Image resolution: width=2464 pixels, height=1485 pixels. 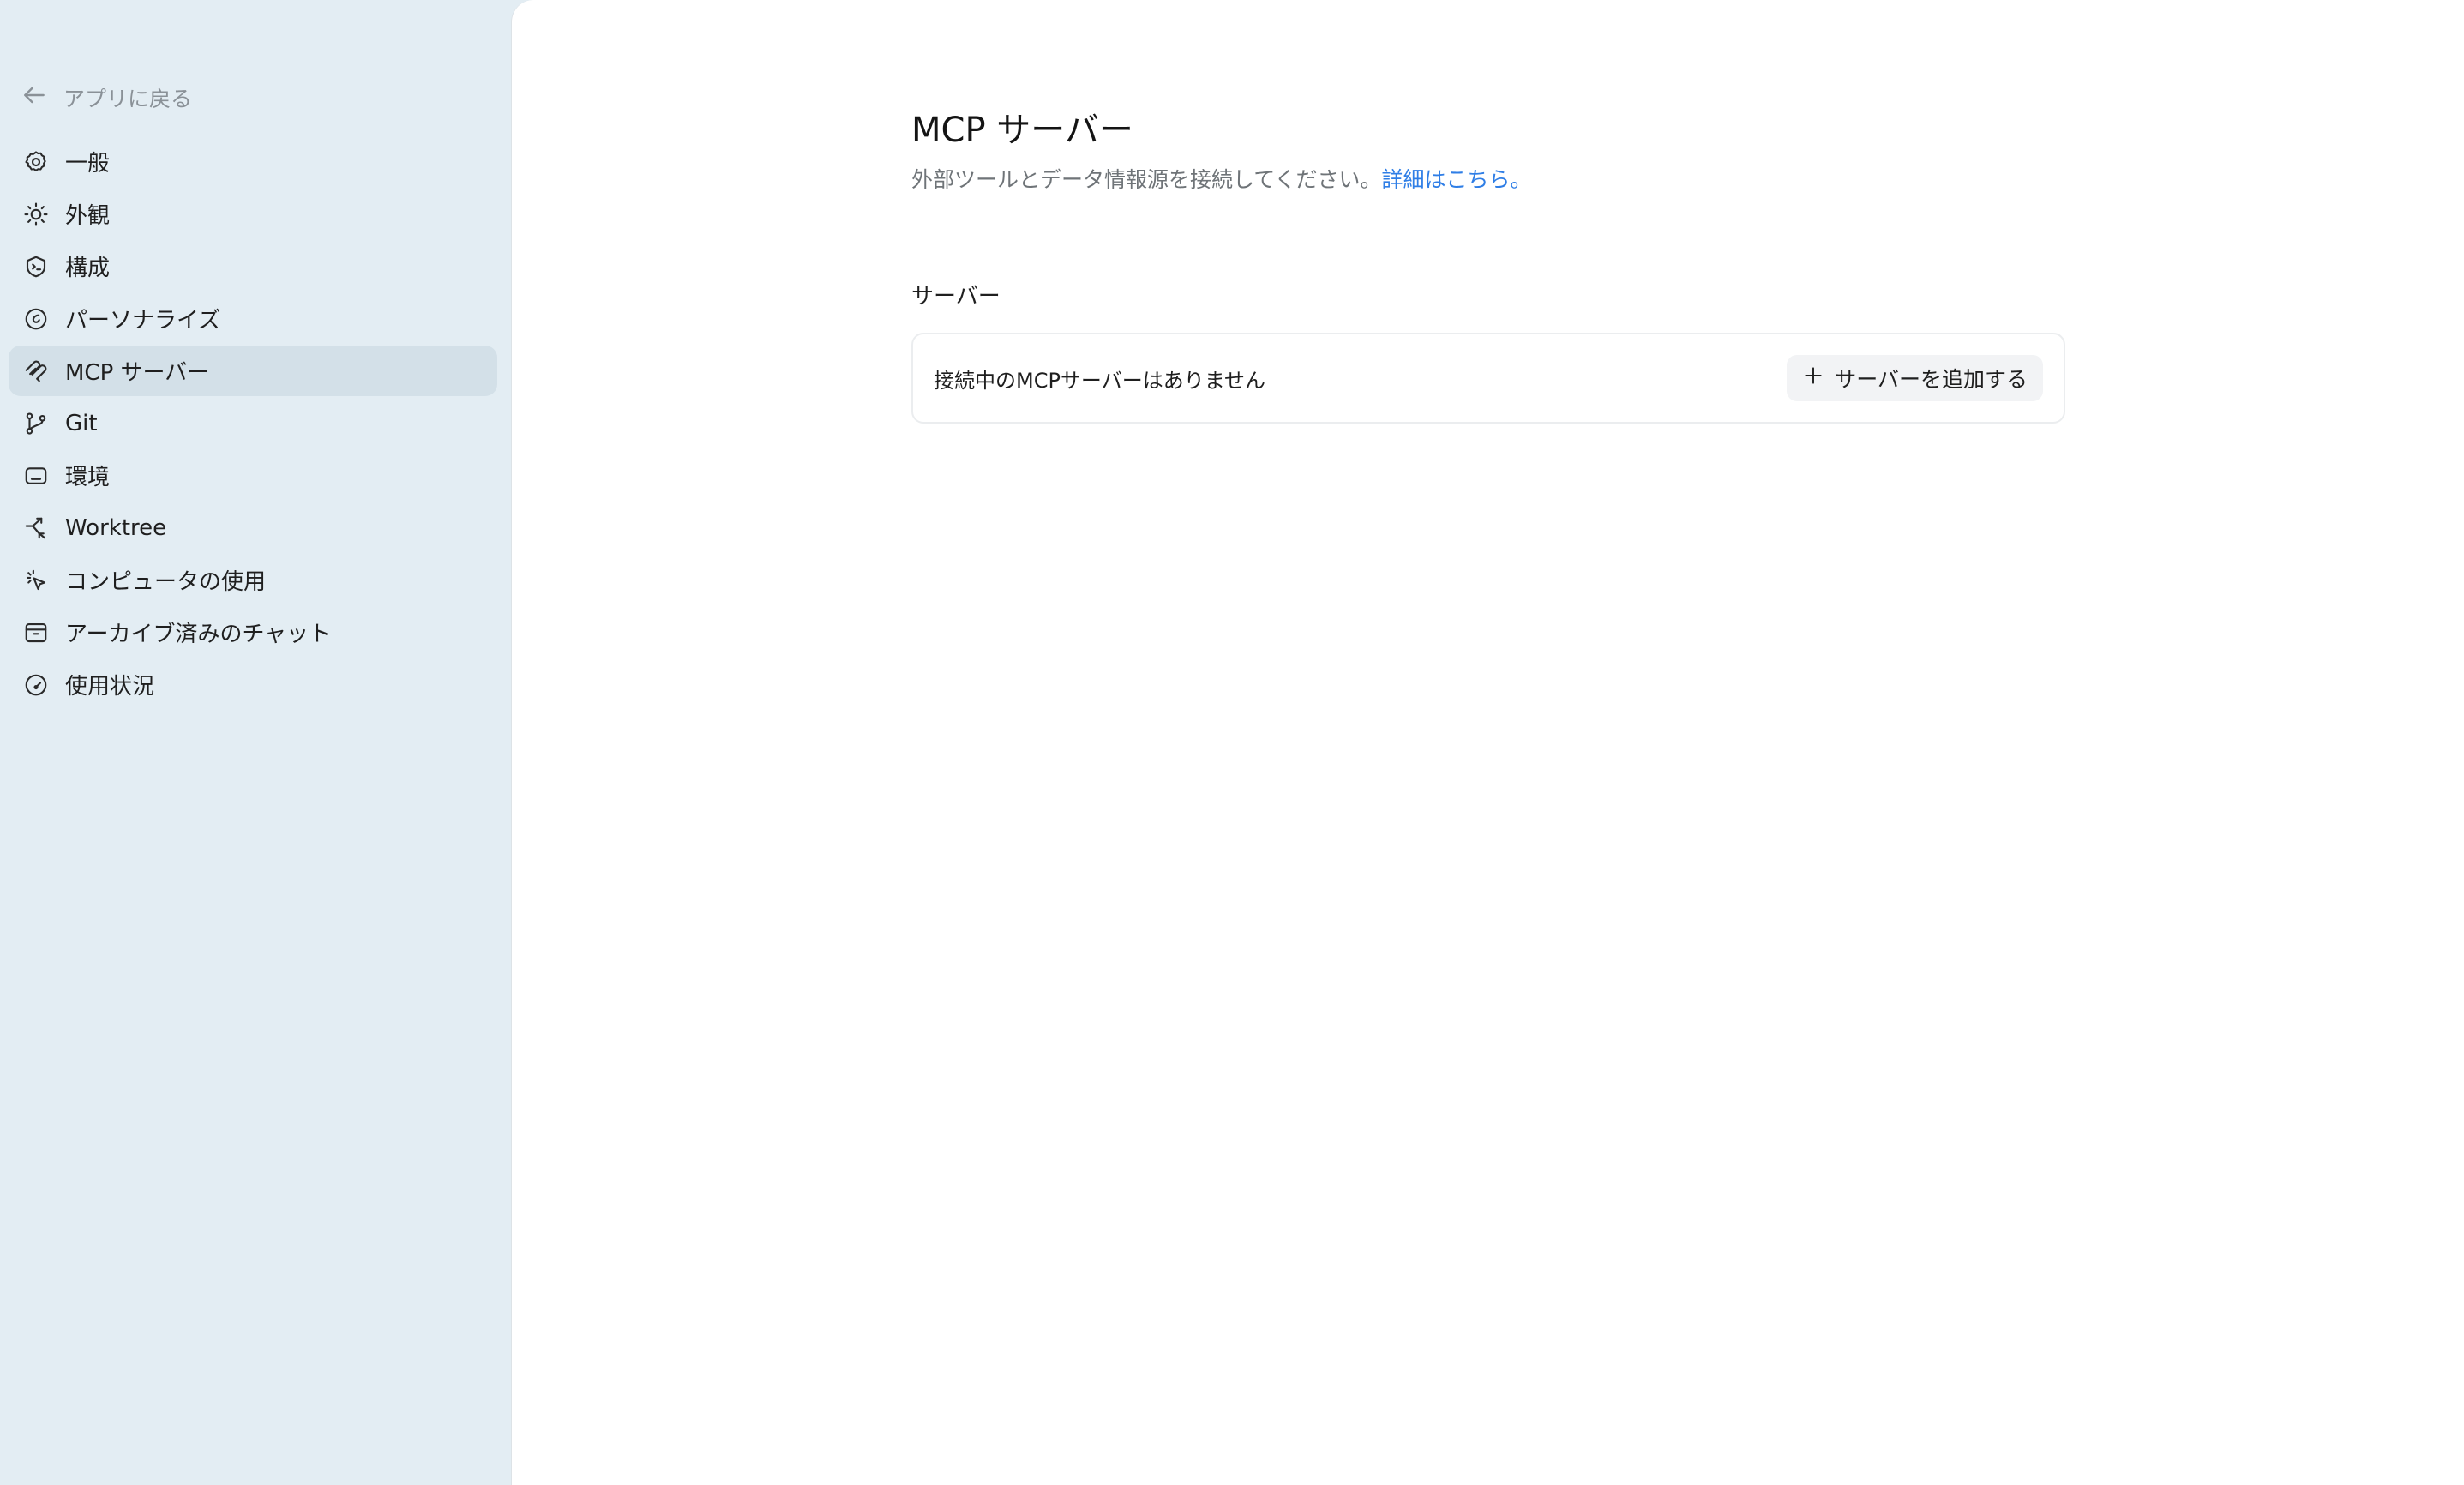 I want to click on sidebar-item-label: パーソナライズ, so click(x=143, y=321).